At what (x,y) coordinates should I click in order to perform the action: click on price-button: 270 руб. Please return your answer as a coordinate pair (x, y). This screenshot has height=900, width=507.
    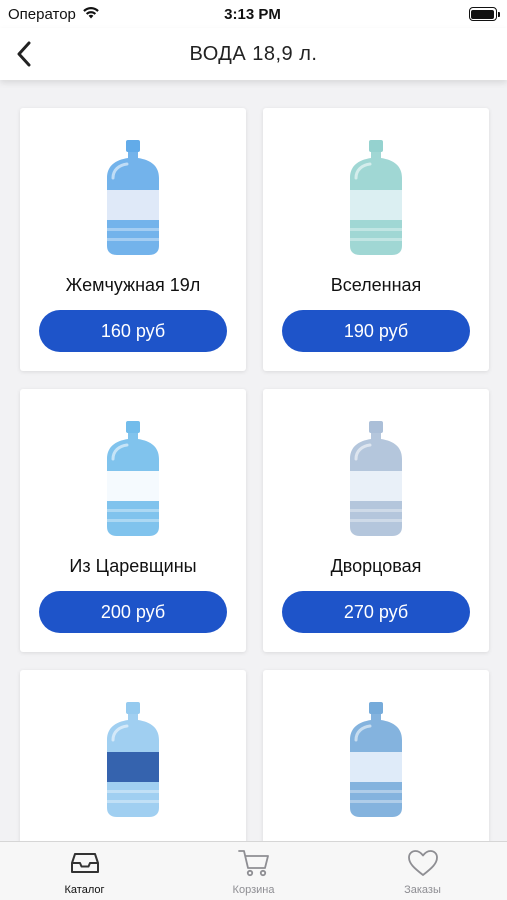
    Looking at the image, I should click on (376, 612).